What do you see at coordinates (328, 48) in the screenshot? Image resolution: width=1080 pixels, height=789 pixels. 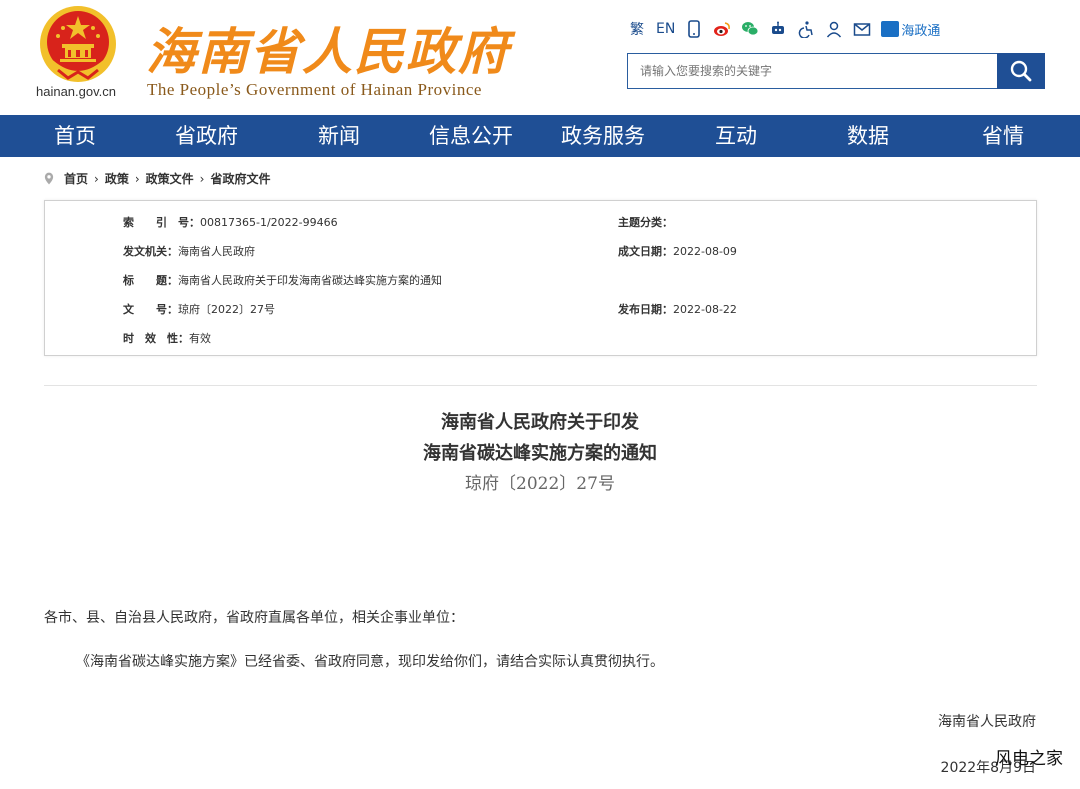 I see `site-title: 海南省人民政府` at bounding box center [328, 48].